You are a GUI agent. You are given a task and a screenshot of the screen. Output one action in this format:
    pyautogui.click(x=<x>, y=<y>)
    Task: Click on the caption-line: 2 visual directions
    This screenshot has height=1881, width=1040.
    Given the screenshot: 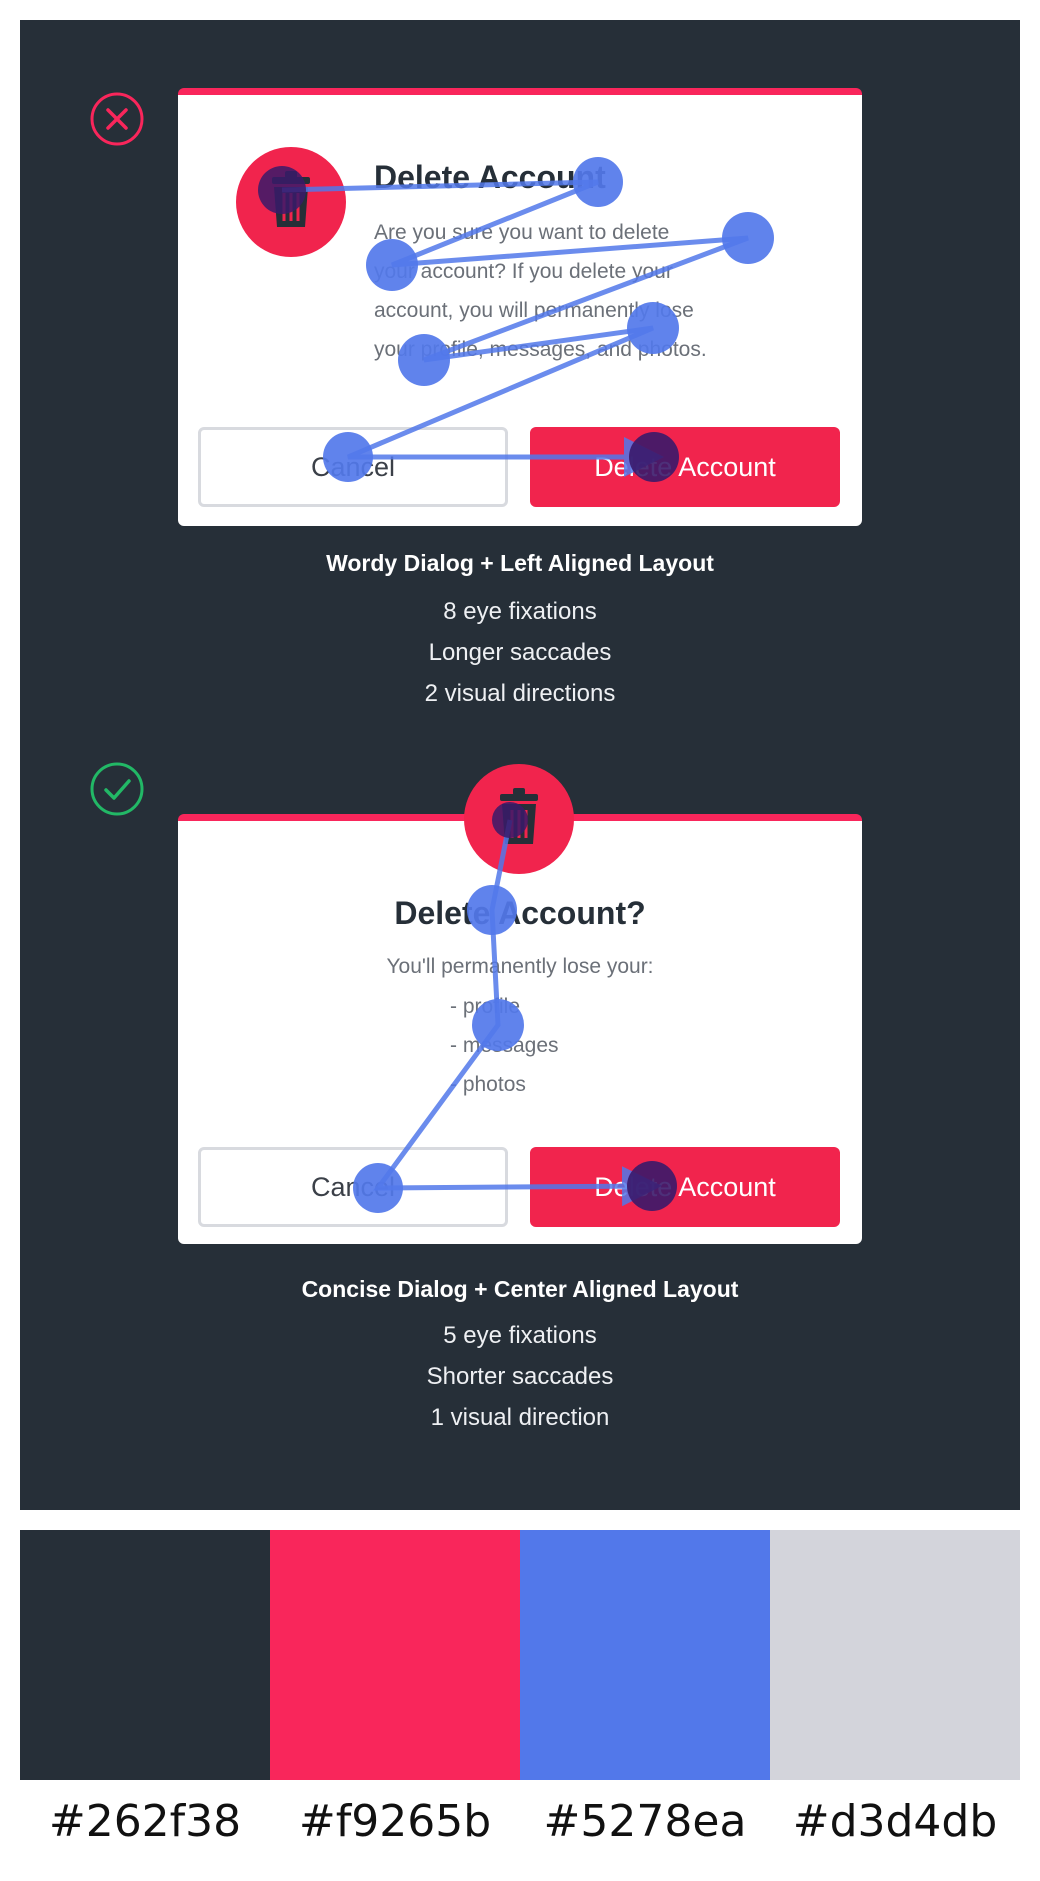 What is the action you would take?
    pyautogui.click(x=520, y=693)
    